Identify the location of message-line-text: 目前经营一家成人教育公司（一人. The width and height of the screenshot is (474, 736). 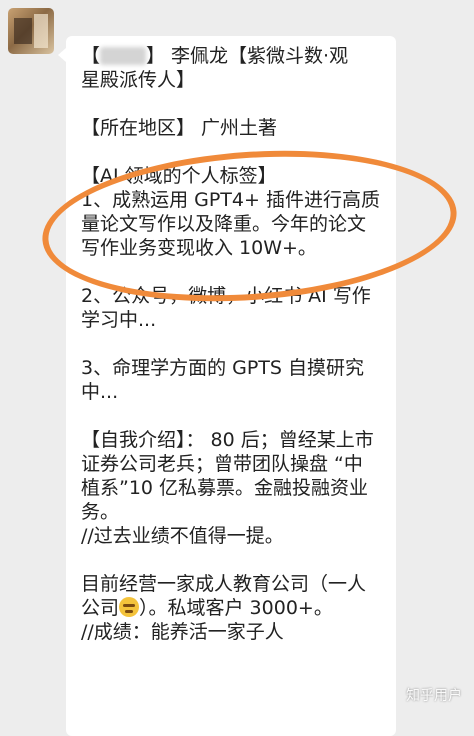
(224, 584).